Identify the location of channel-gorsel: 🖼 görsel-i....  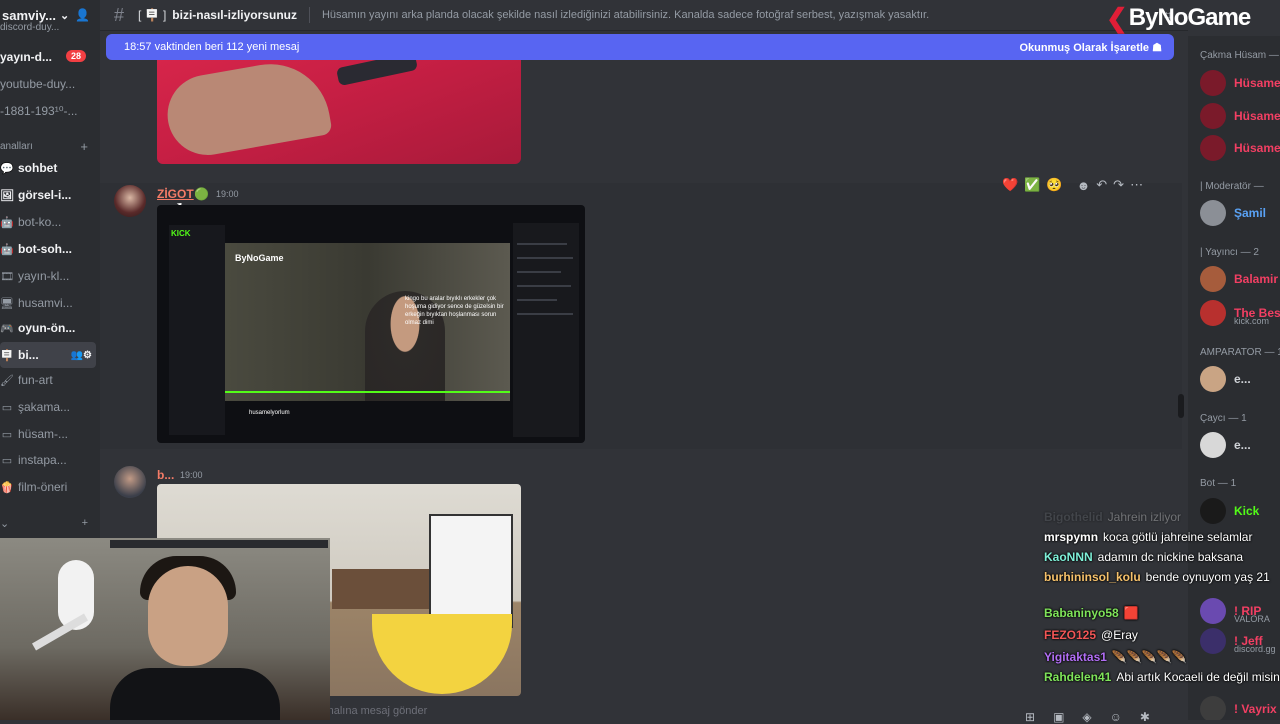
(48, 195).